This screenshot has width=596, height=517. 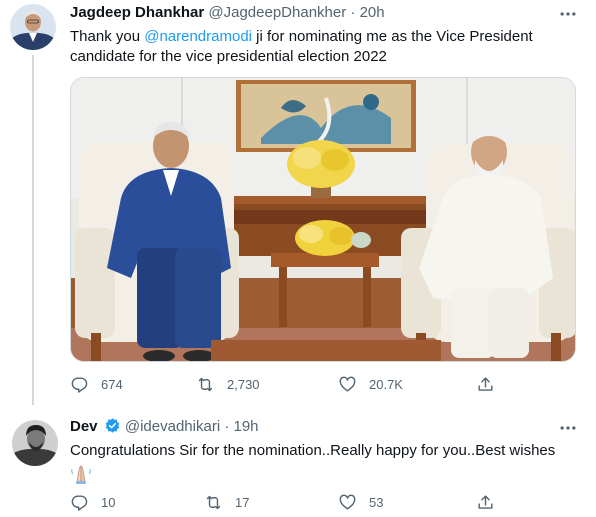 What do you see at coordinates (172, 426) in the screenshot?
I see `author-handle: @idevadhikari` at bounding box center [172, 426].